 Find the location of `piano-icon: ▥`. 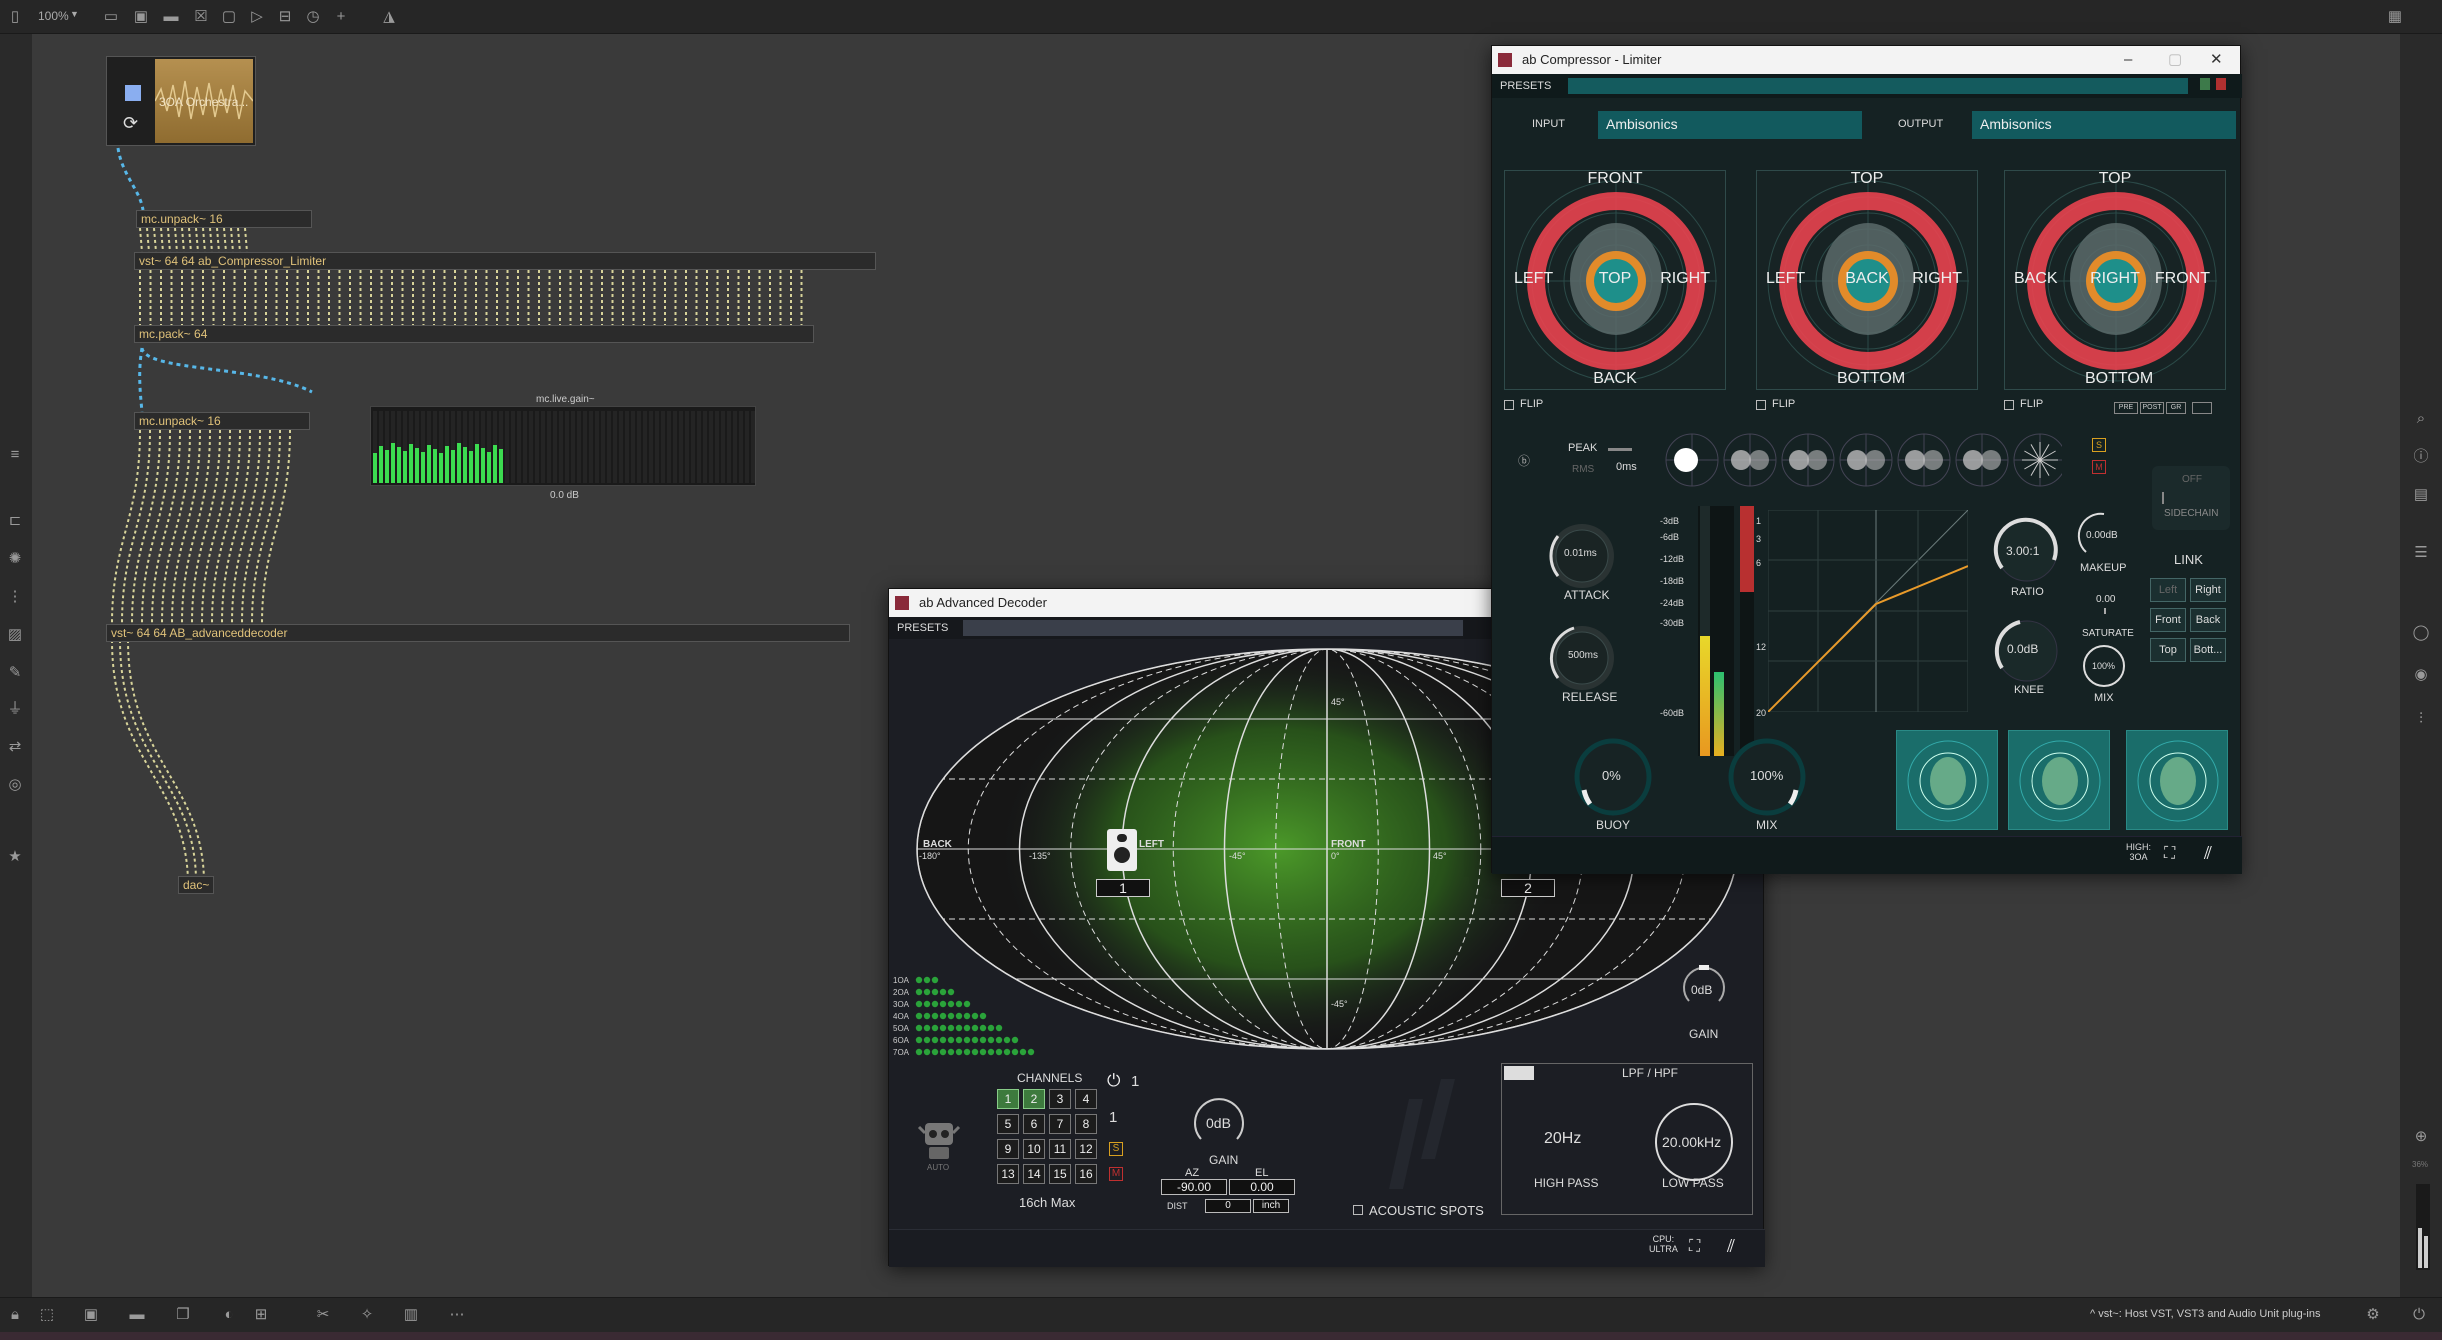

piano-icon: ▥ is located at coordinates (411, 1315).